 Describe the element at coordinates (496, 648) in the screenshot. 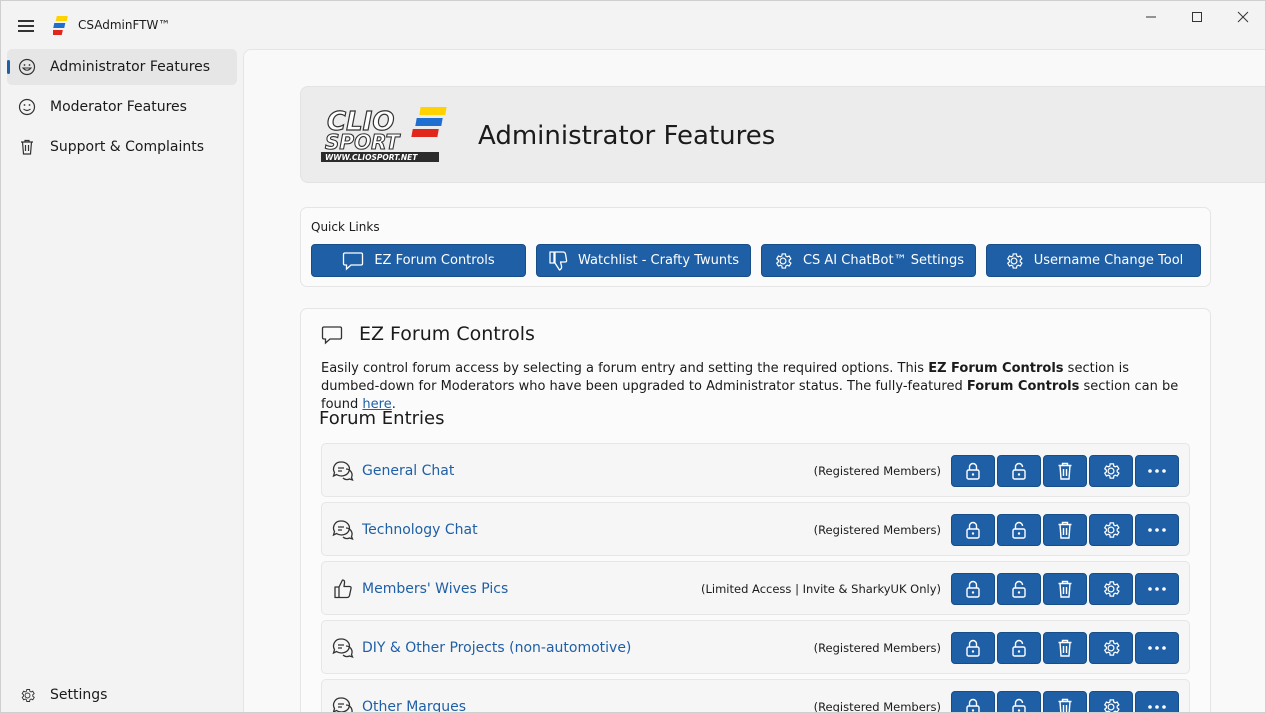

I see `forum-entry-name: DIY & Other Projects (non-automotive)` at that location.